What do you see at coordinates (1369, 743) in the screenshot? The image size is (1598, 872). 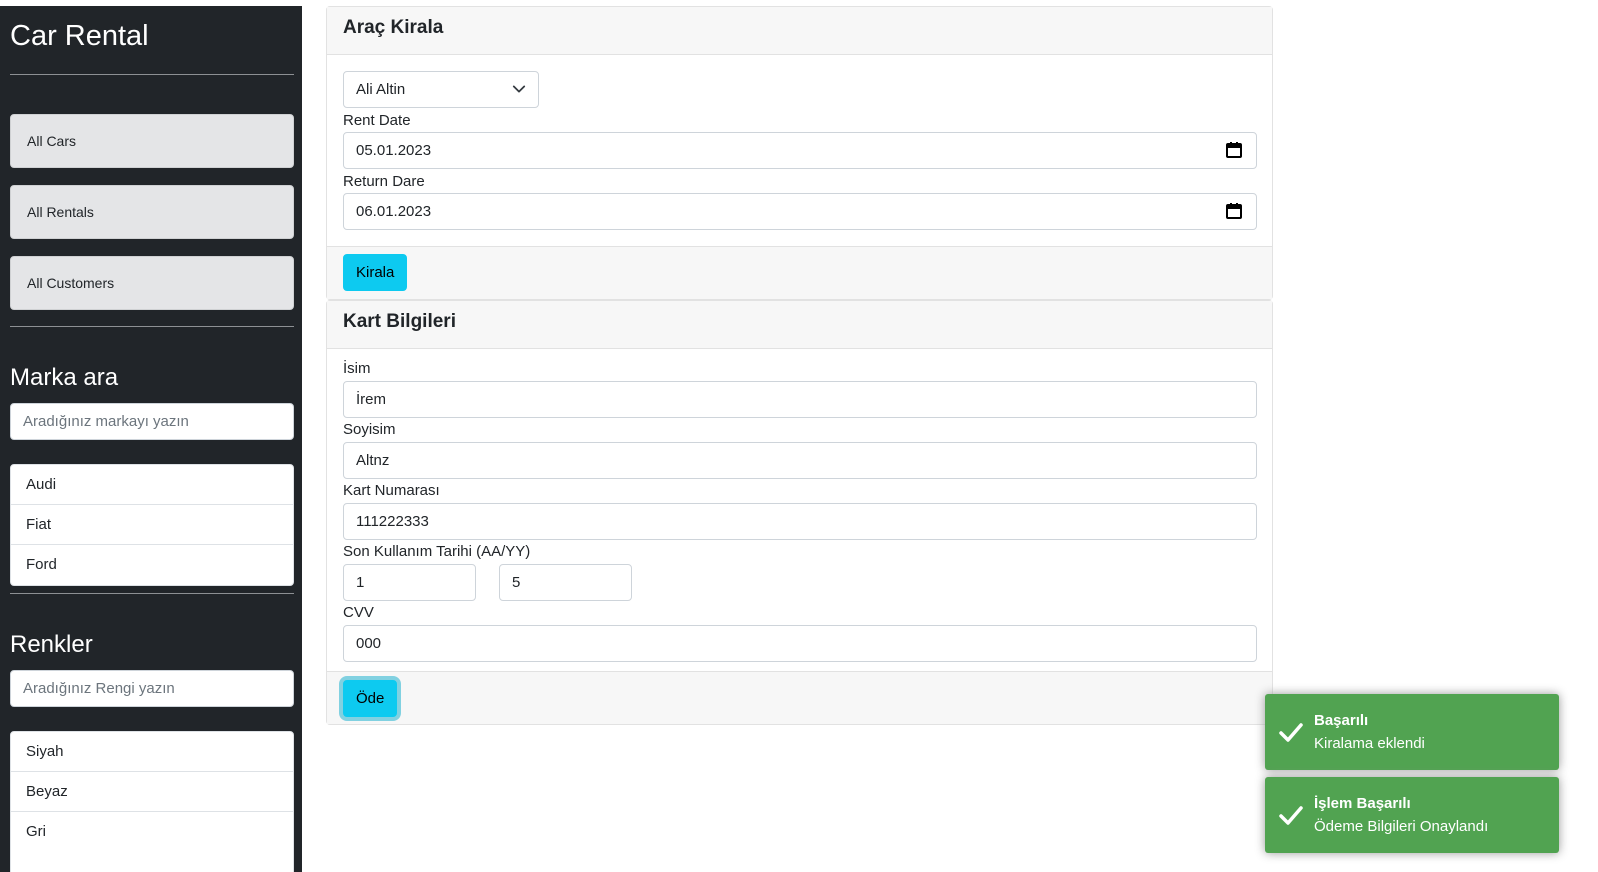 I see `toast-message: Kiralama eklendi` at bounding box center [1369, 743].